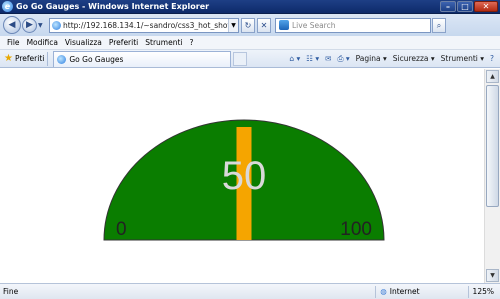  I want to click on history-dropdown-icon: ▼, so click(42, 25).